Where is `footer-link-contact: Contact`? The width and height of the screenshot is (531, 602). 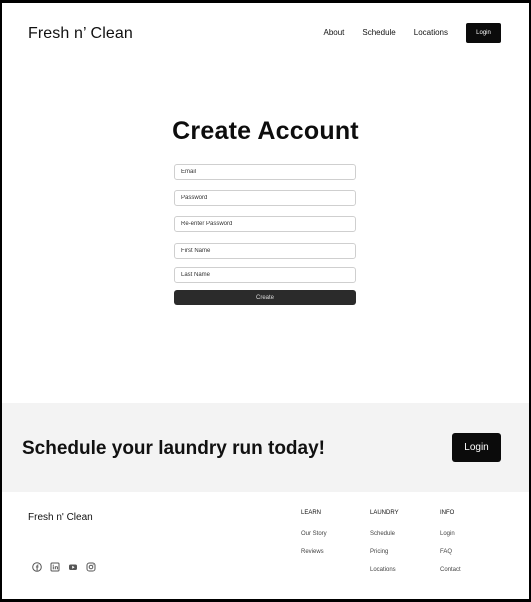 footer-link-contact: Contact is located at coordinates (450, 575).